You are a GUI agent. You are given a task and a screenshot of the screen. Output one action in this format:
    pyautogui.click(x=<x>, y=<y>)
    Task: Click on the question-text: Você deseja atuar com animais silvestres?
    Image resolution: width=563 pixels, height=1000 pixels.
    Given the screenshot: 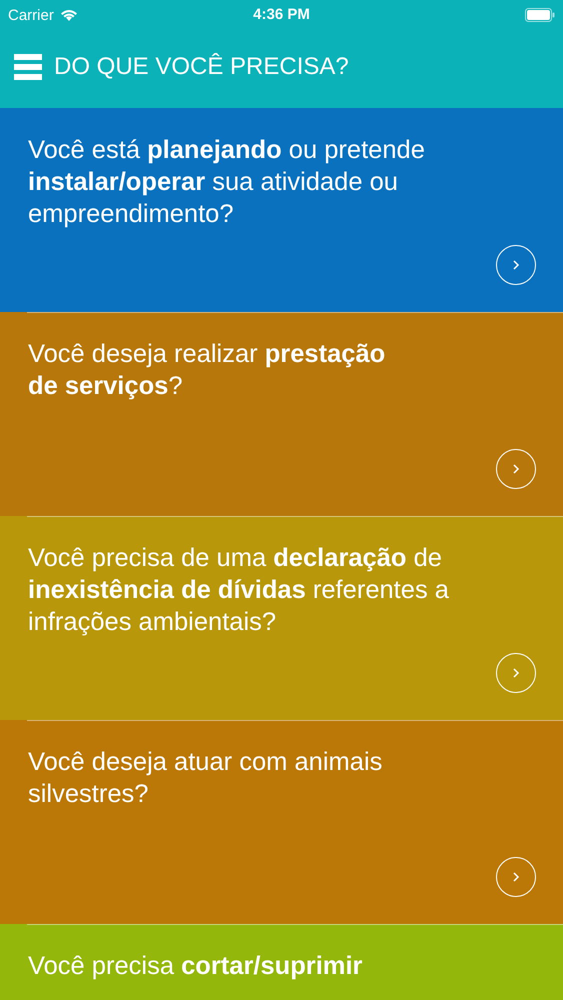 What is the action you would take?
    pyautogui.click(x=206, y=778)
    